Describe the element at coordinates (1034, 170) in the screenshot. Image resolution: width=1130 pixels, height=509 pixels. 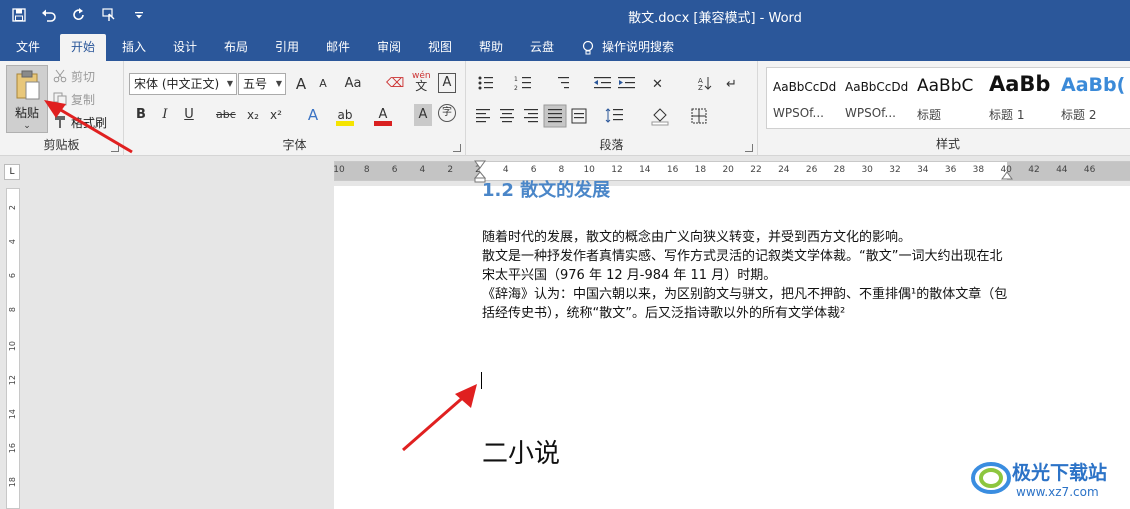
I see `ruler-number: 42` at that location.